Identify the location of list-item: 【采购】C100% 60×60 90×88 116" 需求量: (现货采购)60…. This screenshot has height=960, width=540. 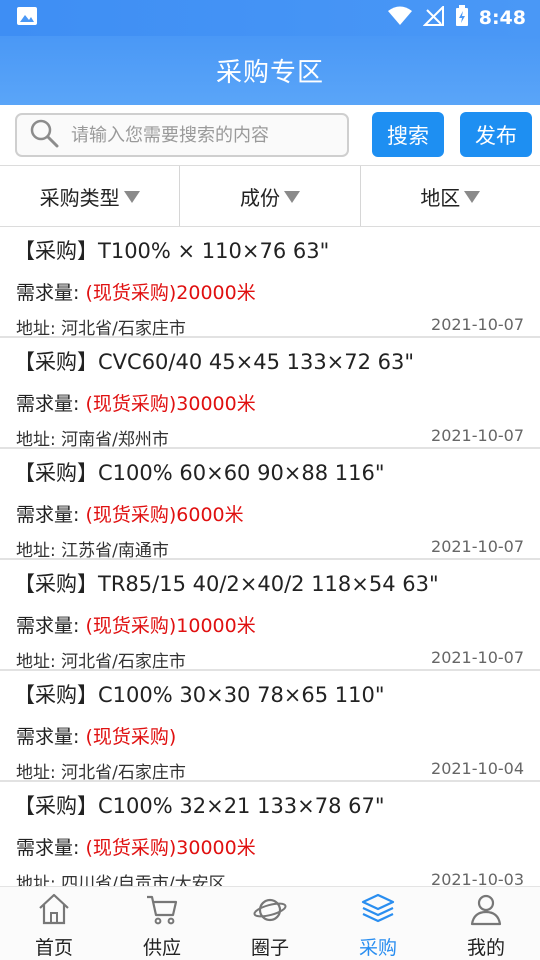
(270, 505).